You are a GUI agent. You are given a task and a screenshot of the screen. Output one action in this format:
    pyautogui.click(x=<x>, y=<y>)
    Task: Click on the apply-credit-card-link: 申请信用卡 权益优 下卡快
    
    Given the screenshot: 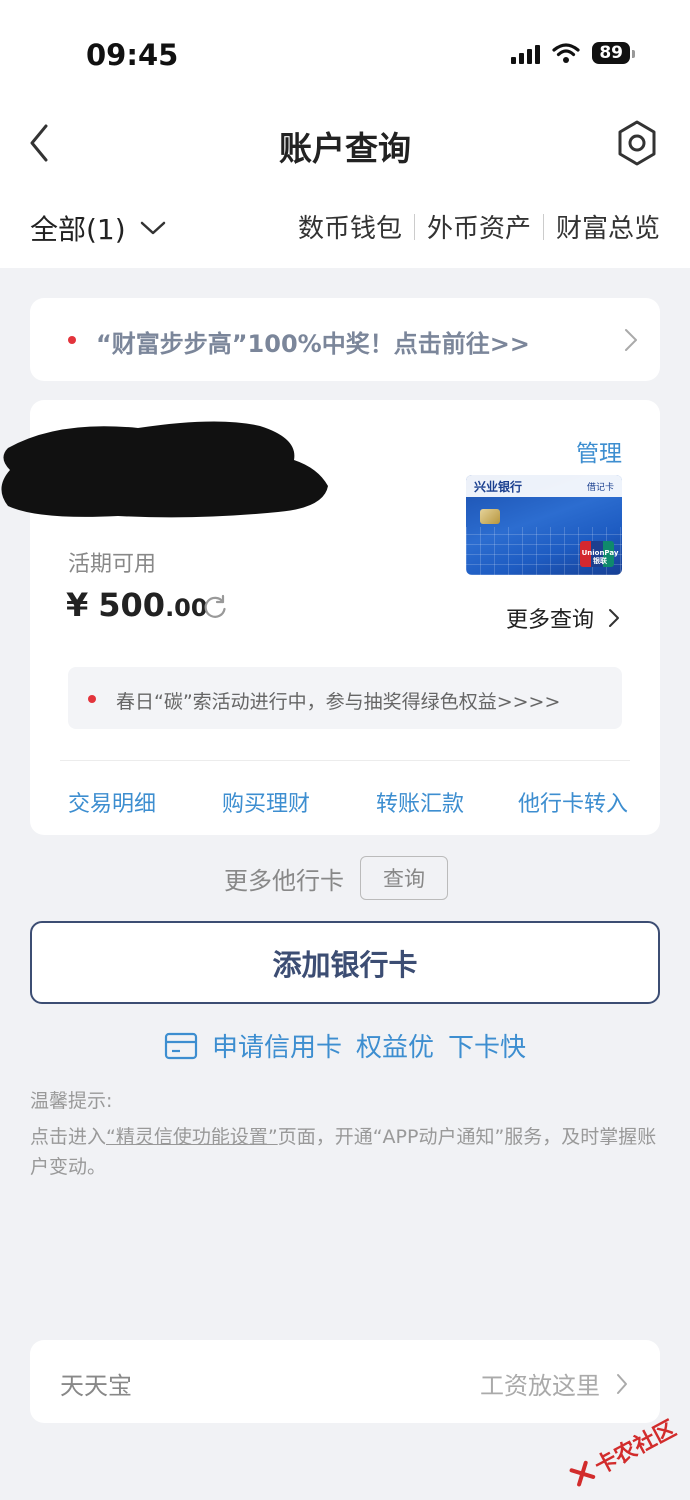 What is the action you would take?
    pyautogui.click(x=345, y=1045)
    